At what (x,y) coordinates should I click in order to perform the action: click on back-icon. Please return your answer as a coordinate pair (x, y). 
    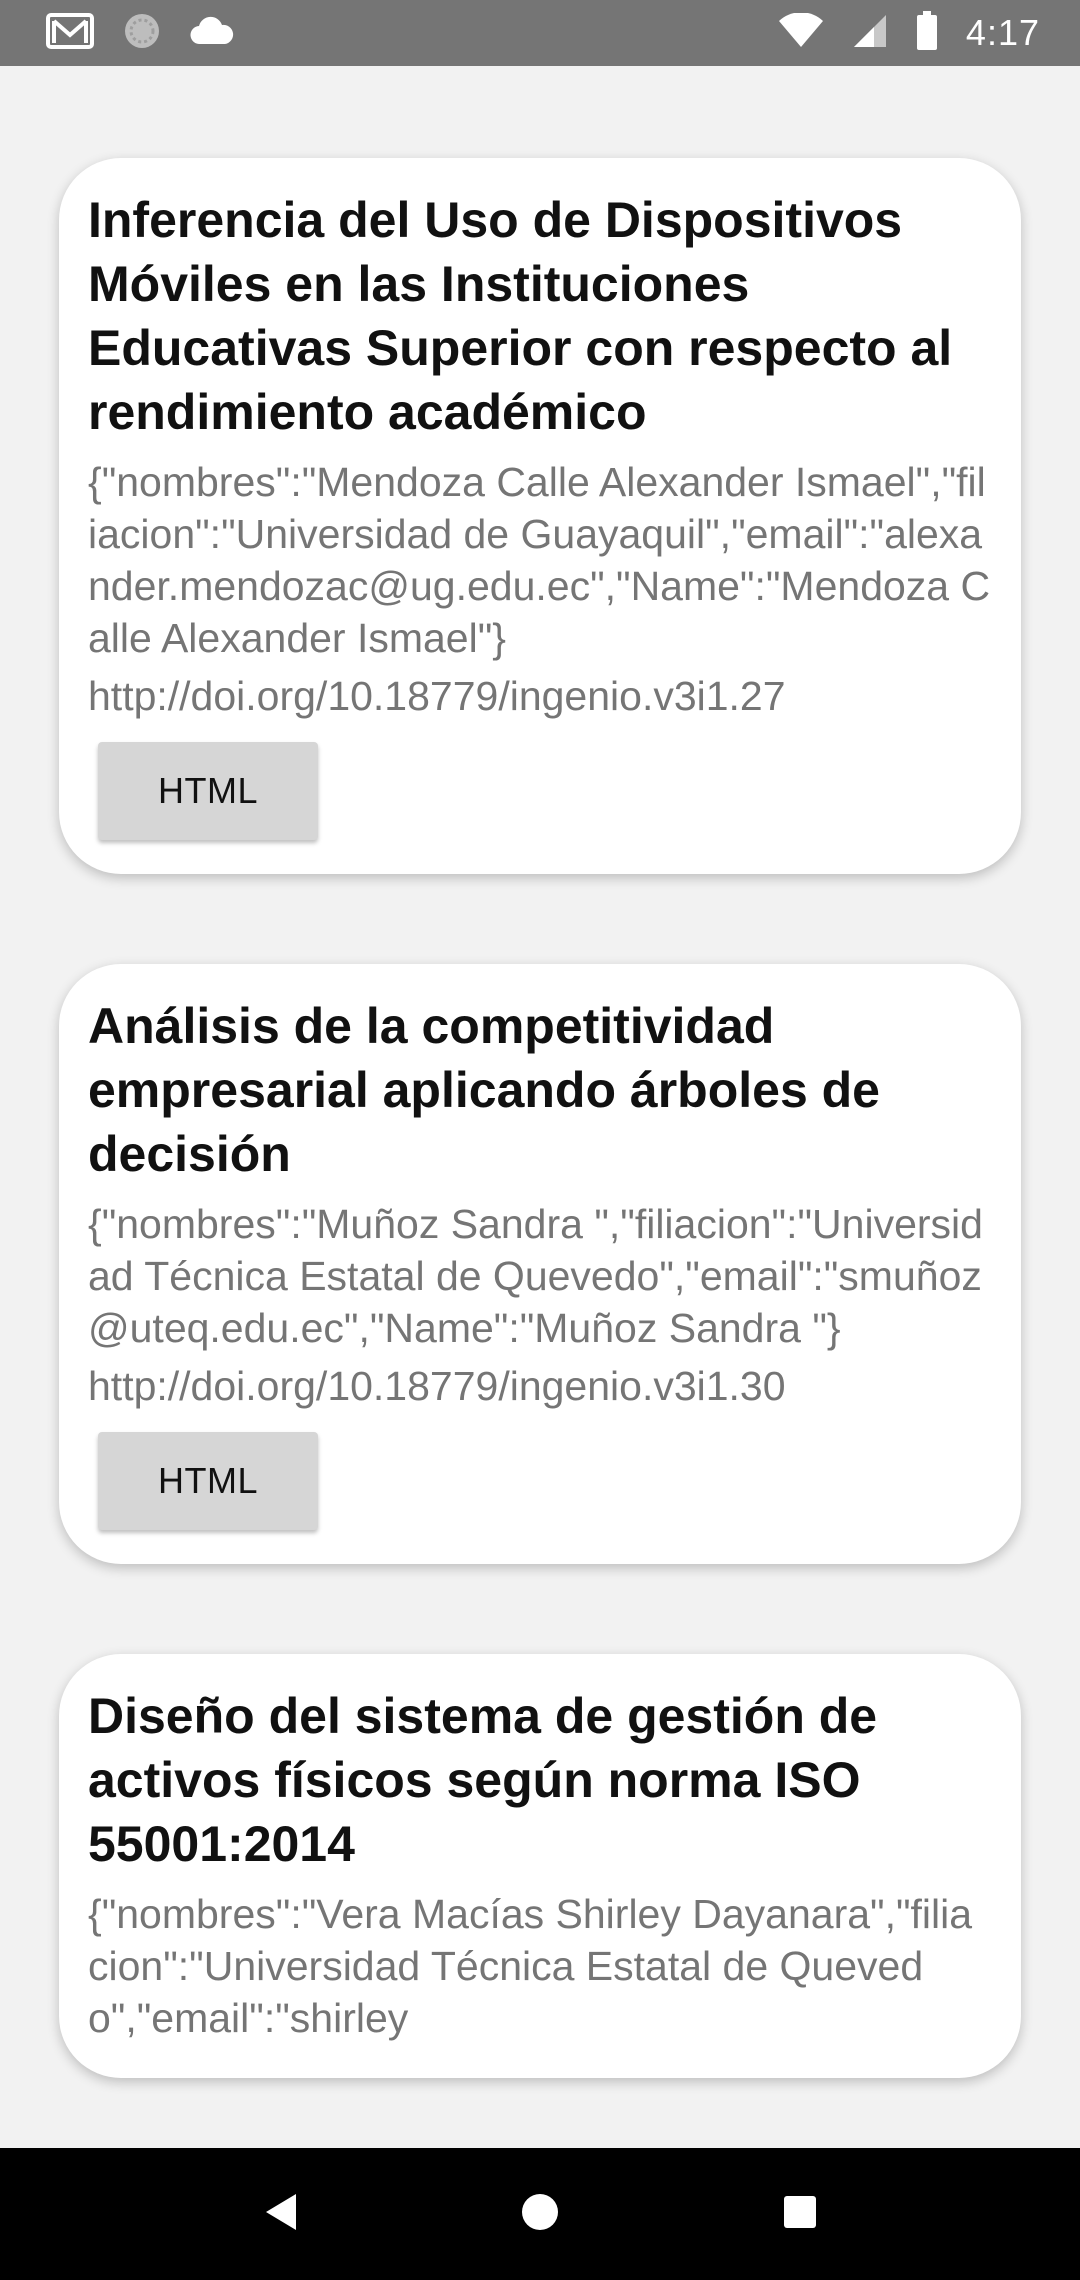
    Looking at the image, I should click on (280, 2214).